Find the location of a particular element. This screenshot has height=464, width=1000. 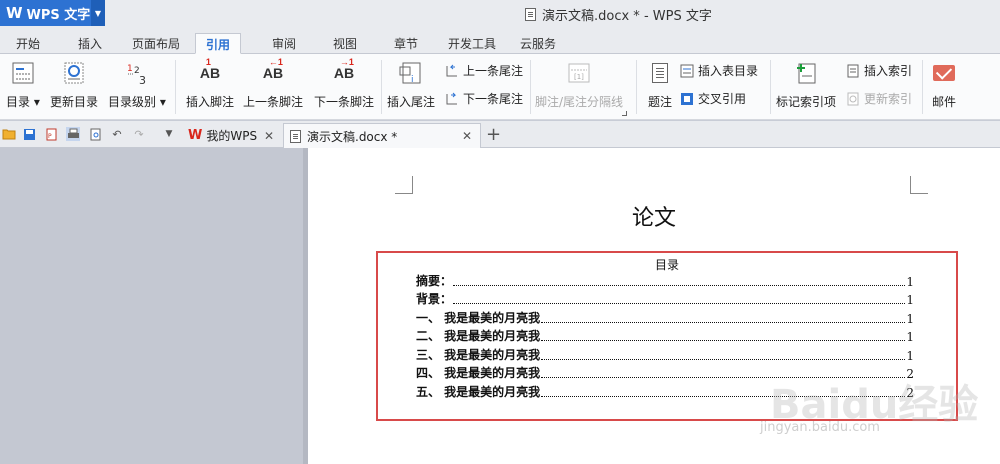

toc-entry: 摘要： 1 is located at coordinates (665, 281).